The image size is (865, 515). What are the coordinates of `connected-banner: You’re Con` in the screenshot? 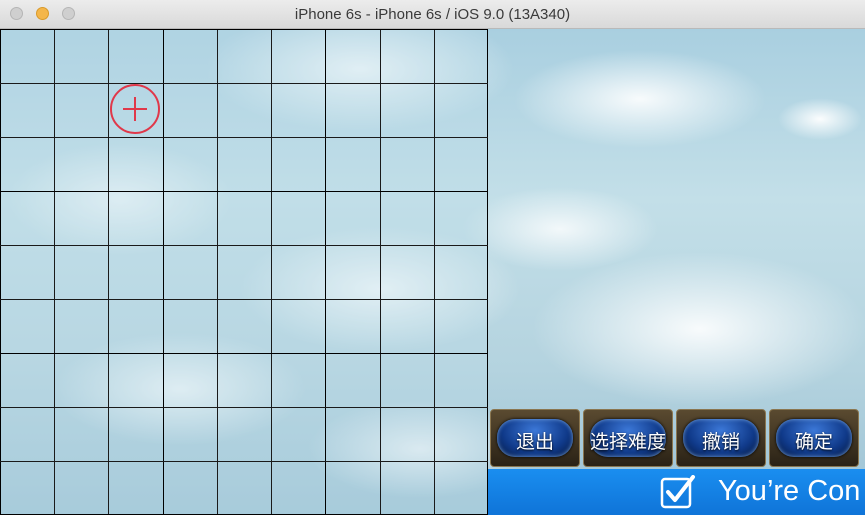 It's located at (676, 492).